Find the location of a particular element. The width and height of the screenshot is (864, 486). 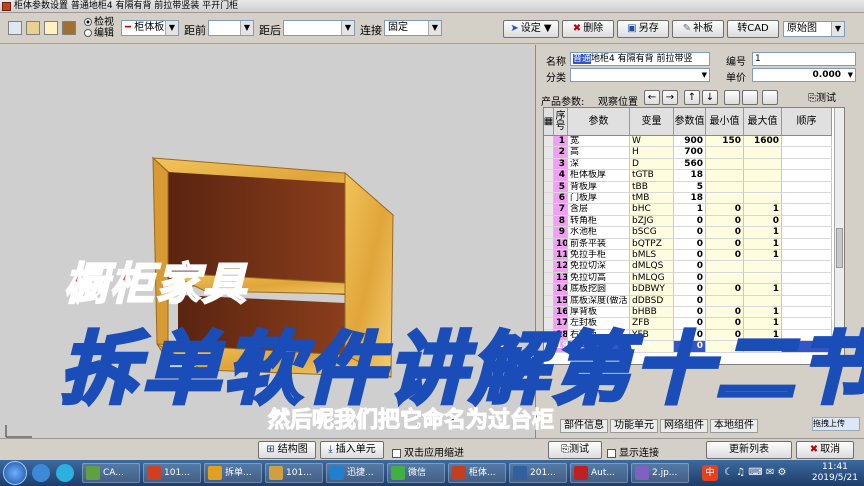

cell-value: 900 is located at coordinates (690, 142).